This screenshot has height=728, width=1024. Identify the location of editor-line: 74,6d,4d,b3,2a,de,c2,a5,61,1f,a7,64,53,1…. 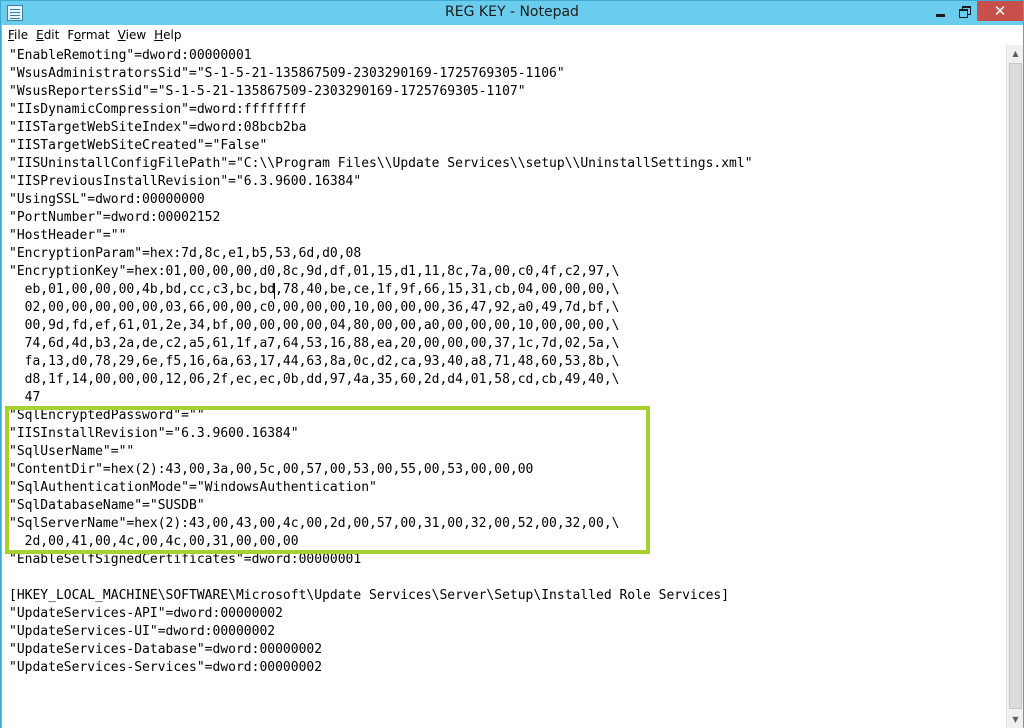
(381, 344).